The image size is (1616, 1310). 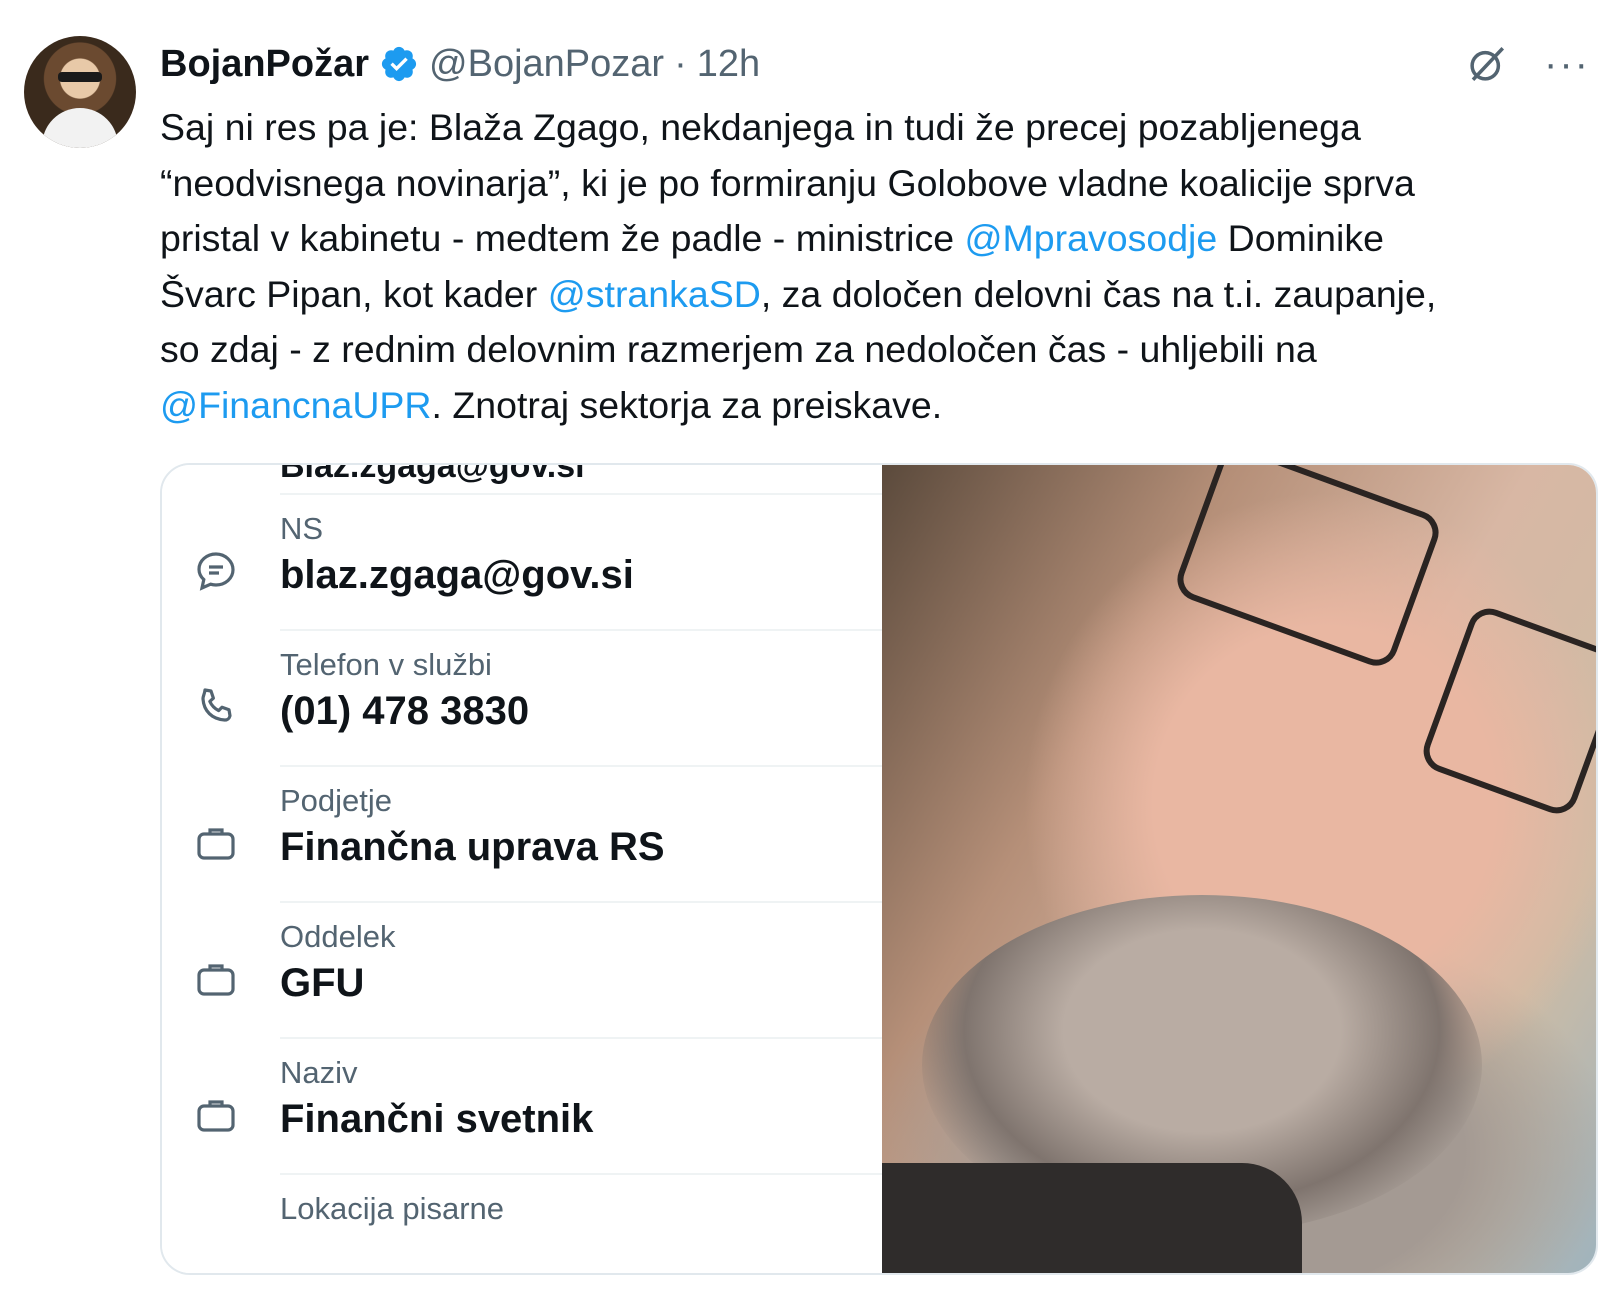 What do you see at coordinates (728, 64) in the screenshot?
I see `timestamp: 12h` at bounding box center [728, 64].